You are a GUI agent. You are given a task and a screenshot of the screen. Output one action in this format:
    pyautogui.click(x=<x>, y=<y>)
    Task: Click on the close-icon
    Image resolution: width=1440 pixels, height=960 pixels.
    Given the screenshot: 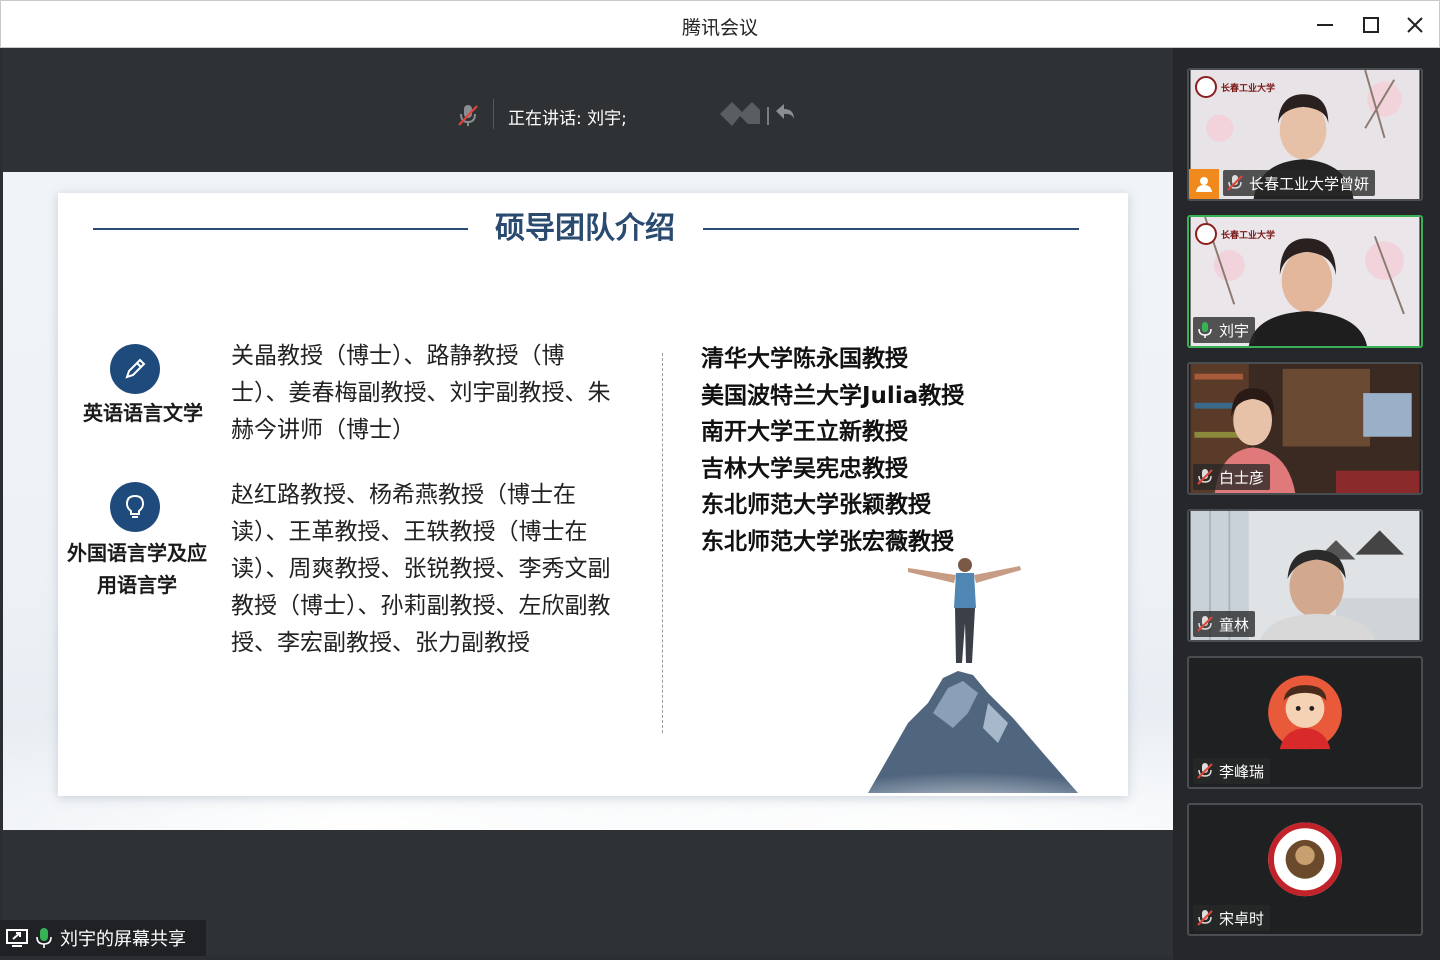 What is the action you would take?
    pyautogui.click(x=1415, y=25)
    